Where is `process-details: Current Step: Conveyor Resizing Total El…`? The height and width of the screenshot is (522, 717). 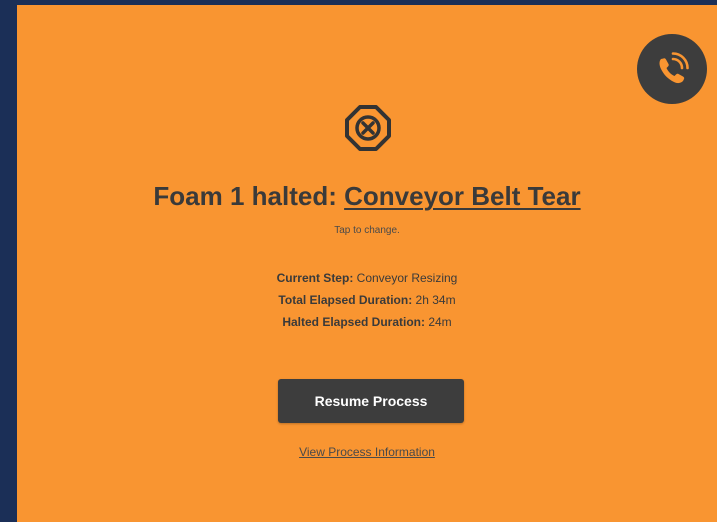 process-details: Current Step: Conveyor Resizing Total El… is located at coordinates (367, 300).